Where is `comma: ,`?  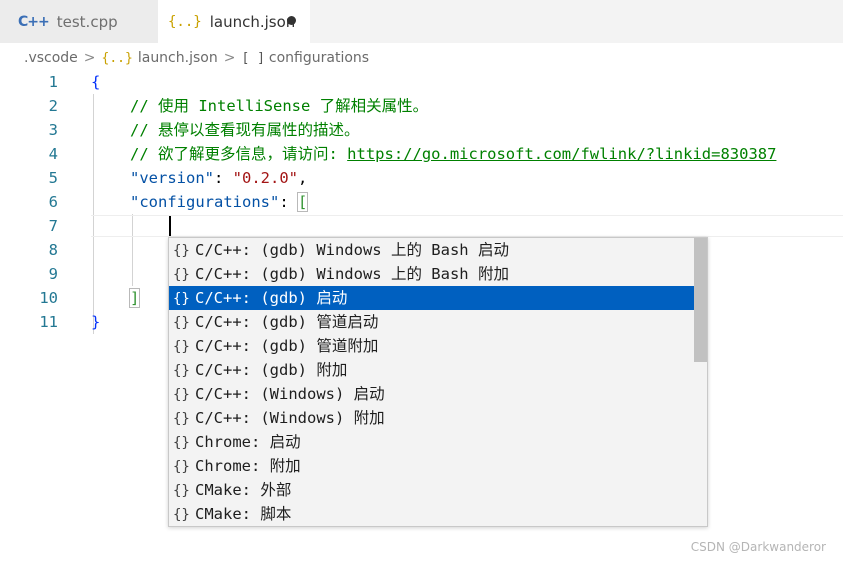
comma: , is located at coordinates (303, 178).